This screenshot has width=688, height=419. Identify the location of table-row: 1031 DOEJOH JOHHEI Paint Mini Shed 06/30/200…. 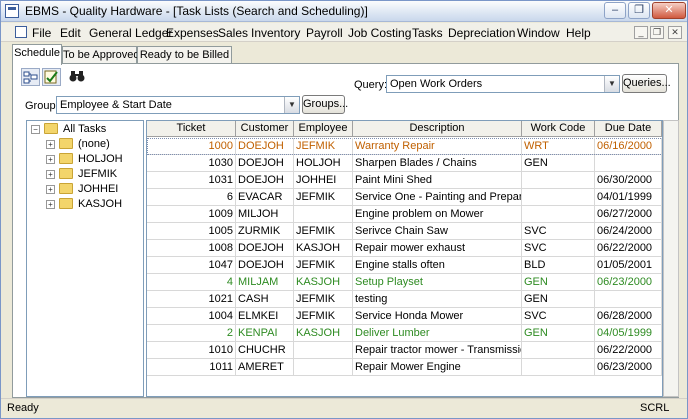
(404, 180).